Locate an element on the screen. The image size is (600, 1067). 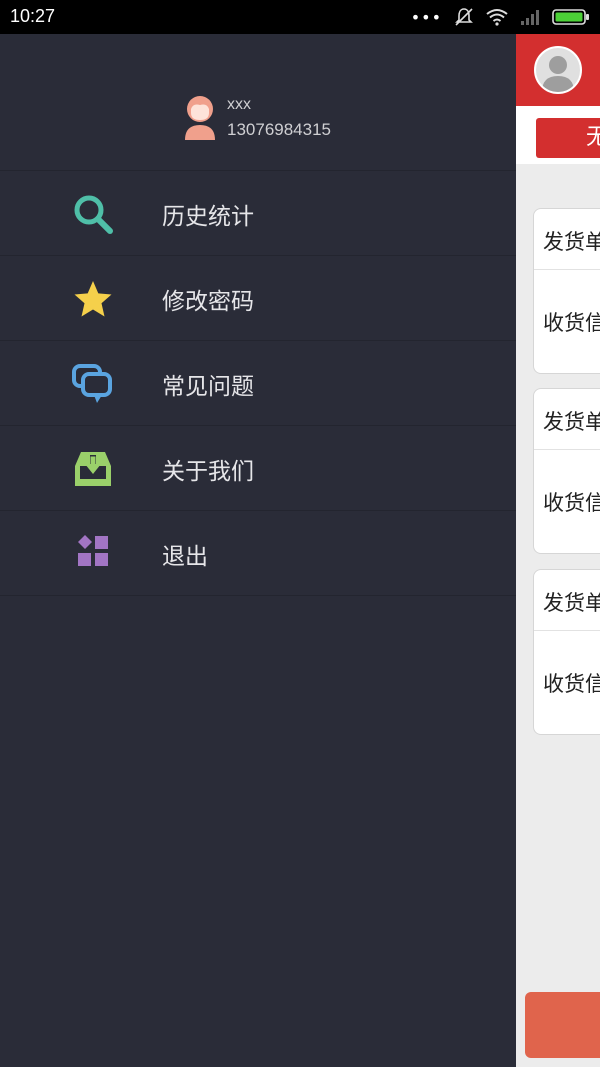
menu-item-label: 退出 is located at coordinates (185, 557).